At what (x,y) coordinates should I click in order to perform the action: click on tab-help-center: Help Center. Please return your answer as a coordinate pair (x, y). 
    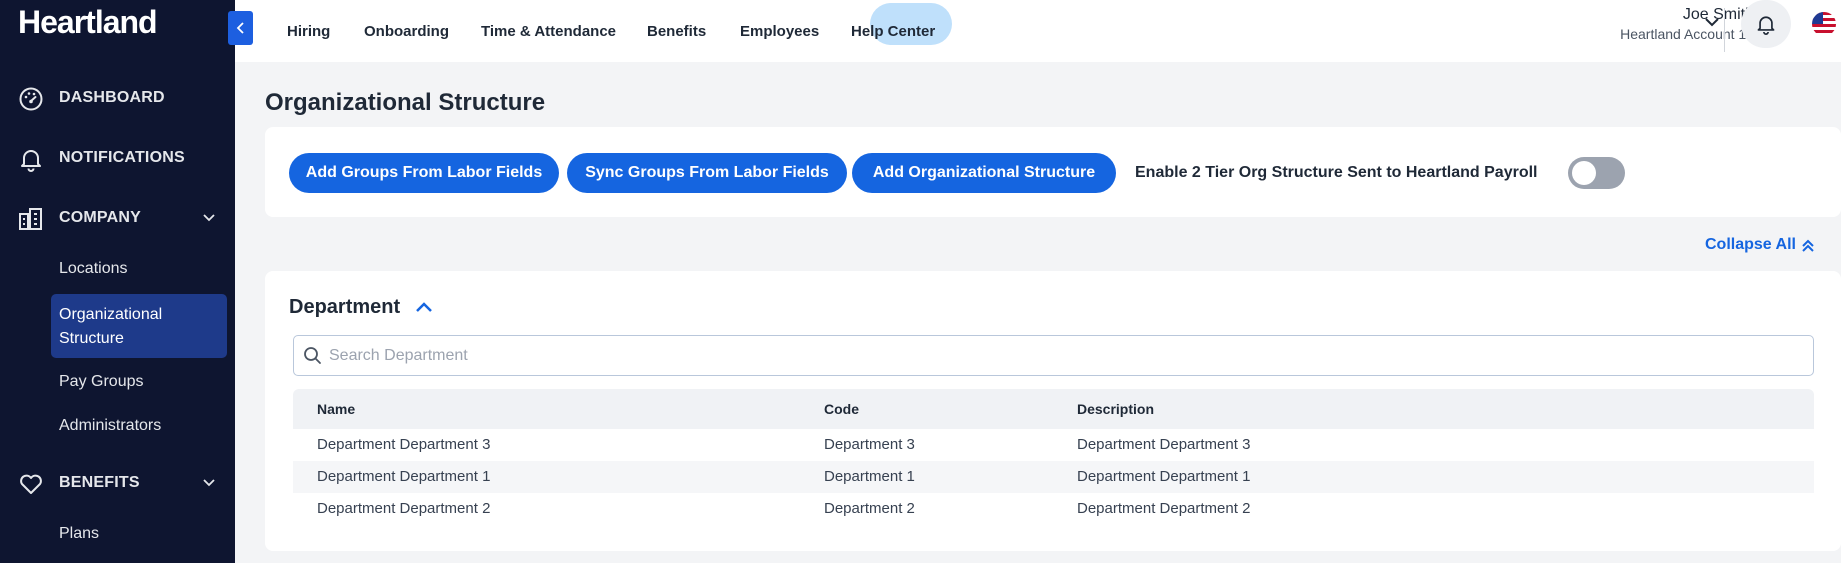
    Looking at the image, I should click on (893, 31).